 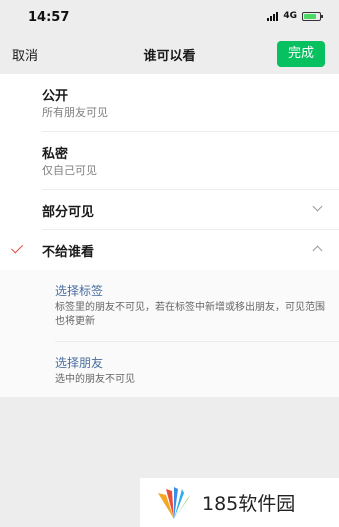 What do you see at coordinates (75, 112) in the screenshot?
I see `option-public-desc: 所有朋友可见` at bounding box center [75, 112].